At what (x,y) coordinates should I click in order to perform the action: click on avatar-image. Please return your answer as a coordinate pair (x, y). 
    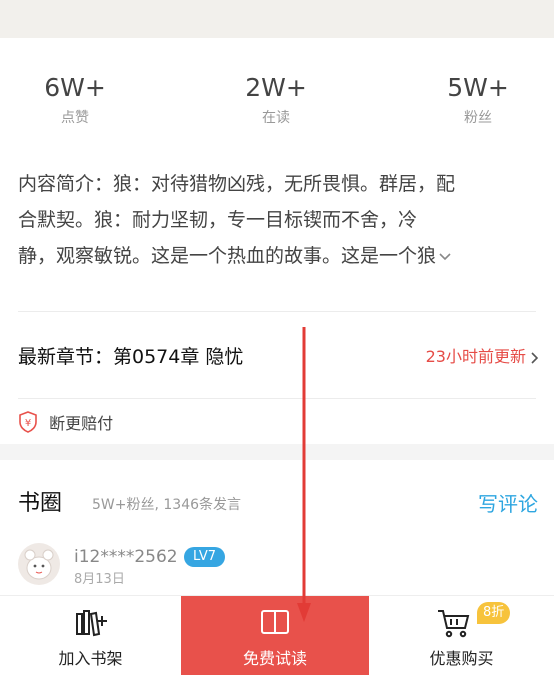
    Looking at the image, I should click on (39, 564).